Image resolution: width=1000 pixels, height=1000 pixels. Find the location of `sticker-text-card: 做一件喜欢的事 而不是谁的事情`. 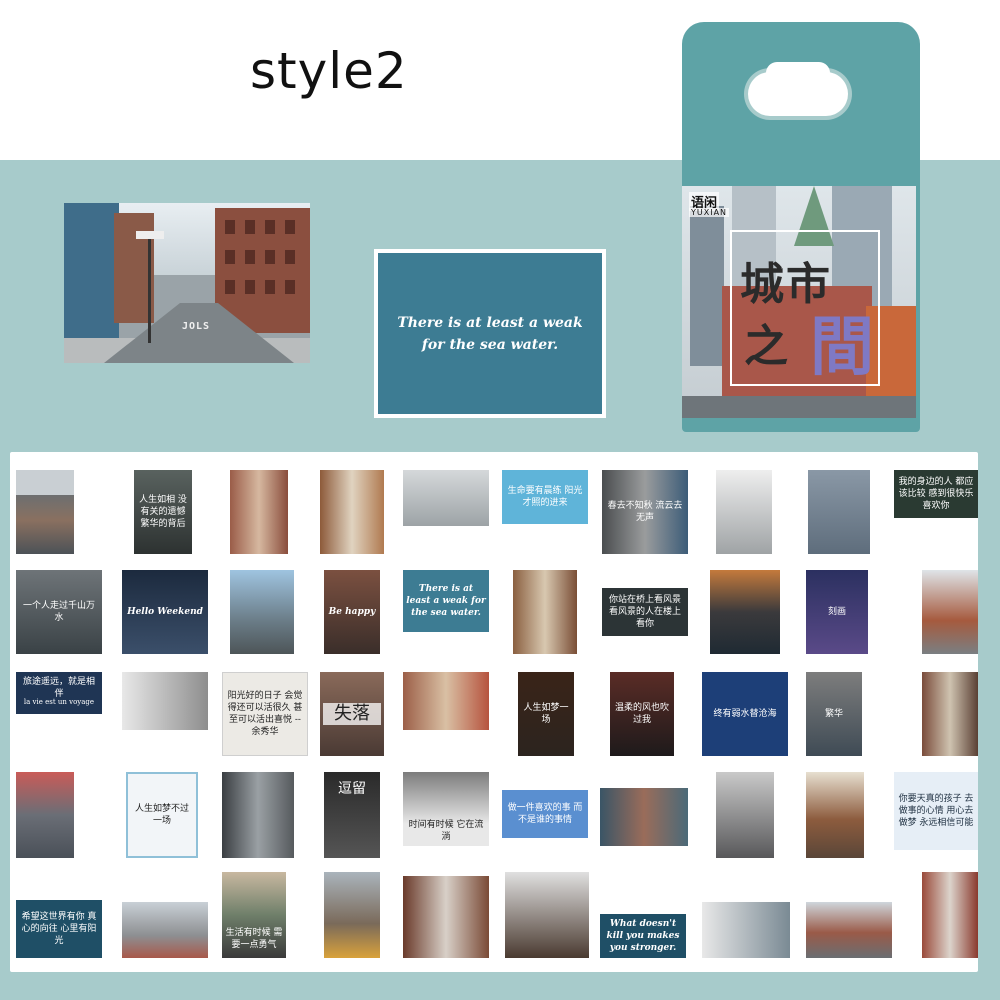

sticker-text-card: 做一件喜欢的事 而不是谁的事情 is located at coordinates (545, 814).